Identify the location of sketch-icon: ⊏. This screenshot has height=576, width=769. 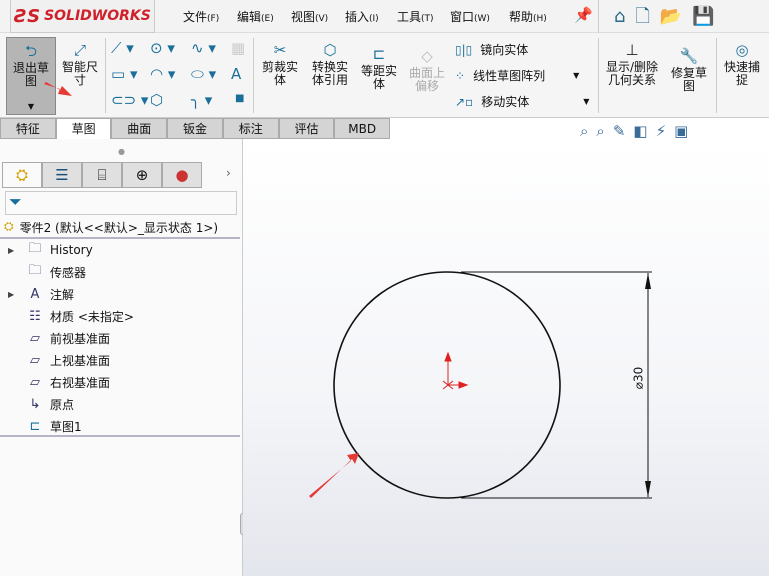
(35, 426).